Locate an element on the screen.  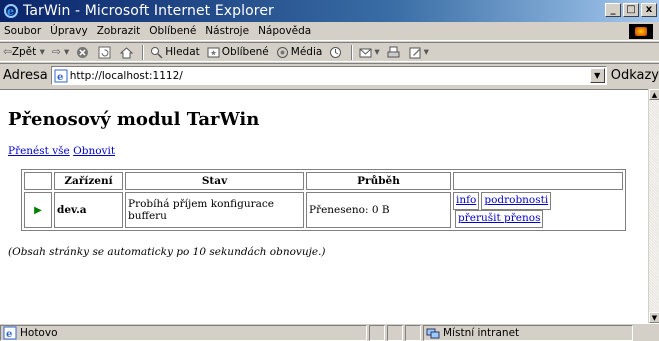
status-bar: e Hotovo Místní intranet is located at coordinates (329, 332).